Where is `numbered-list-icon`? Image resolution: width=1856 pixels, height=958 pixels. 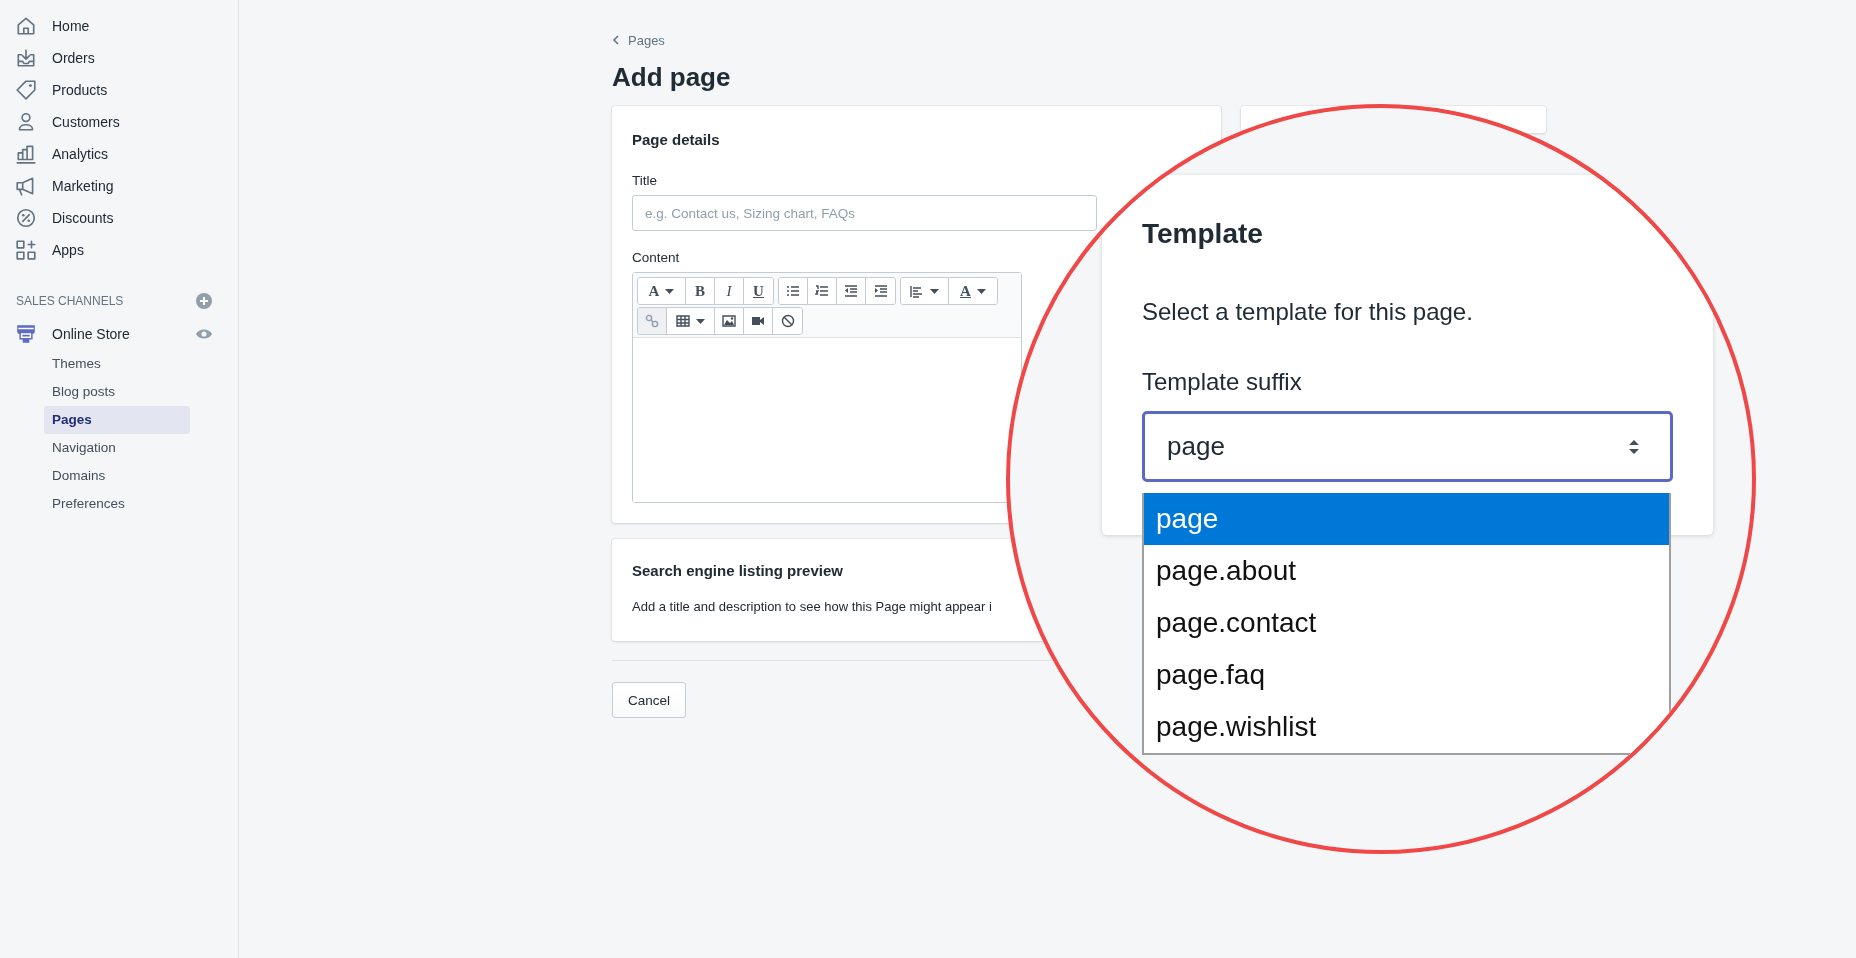 numbered-list-icon is located at coordinates (822, 291).